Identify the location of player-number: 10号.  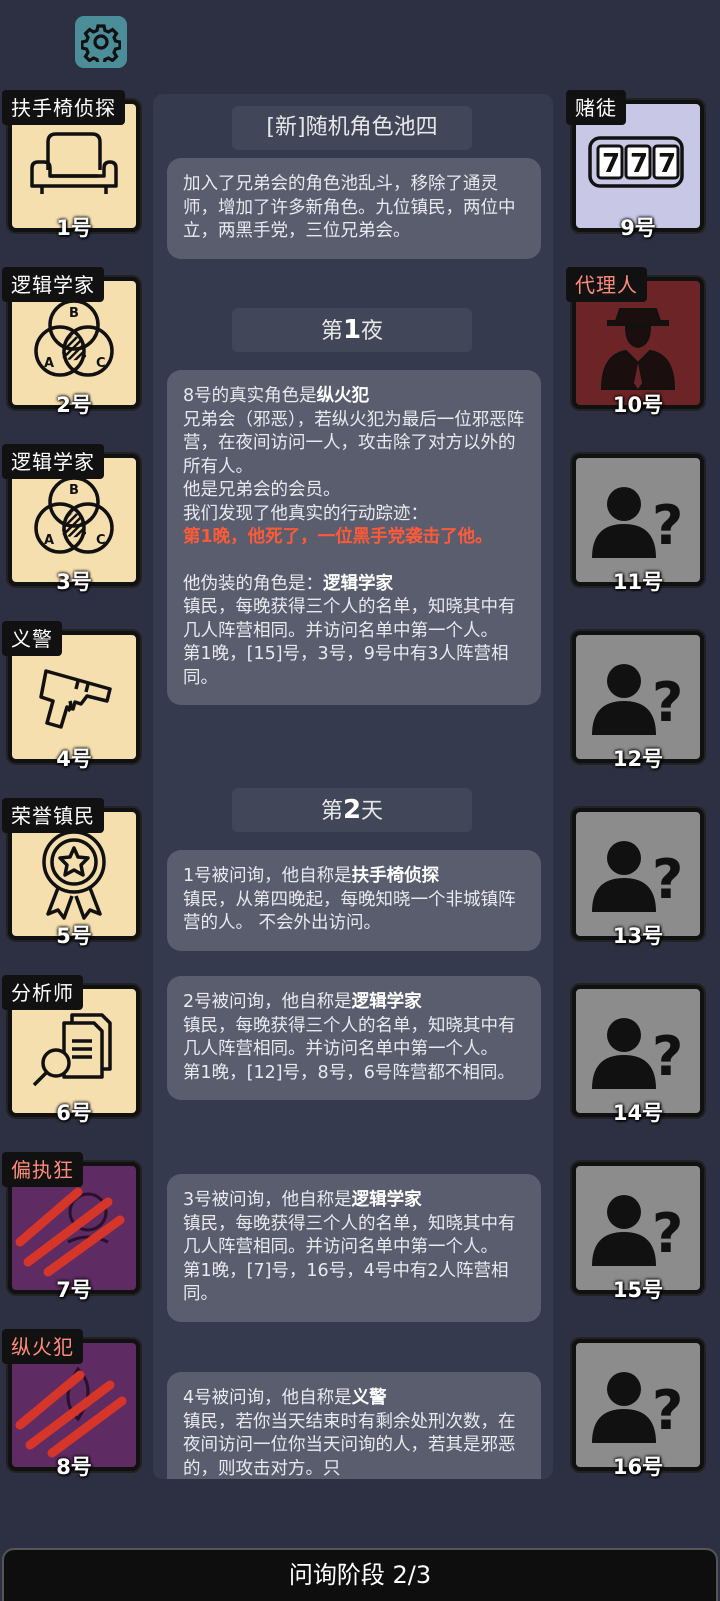
(638, 405).